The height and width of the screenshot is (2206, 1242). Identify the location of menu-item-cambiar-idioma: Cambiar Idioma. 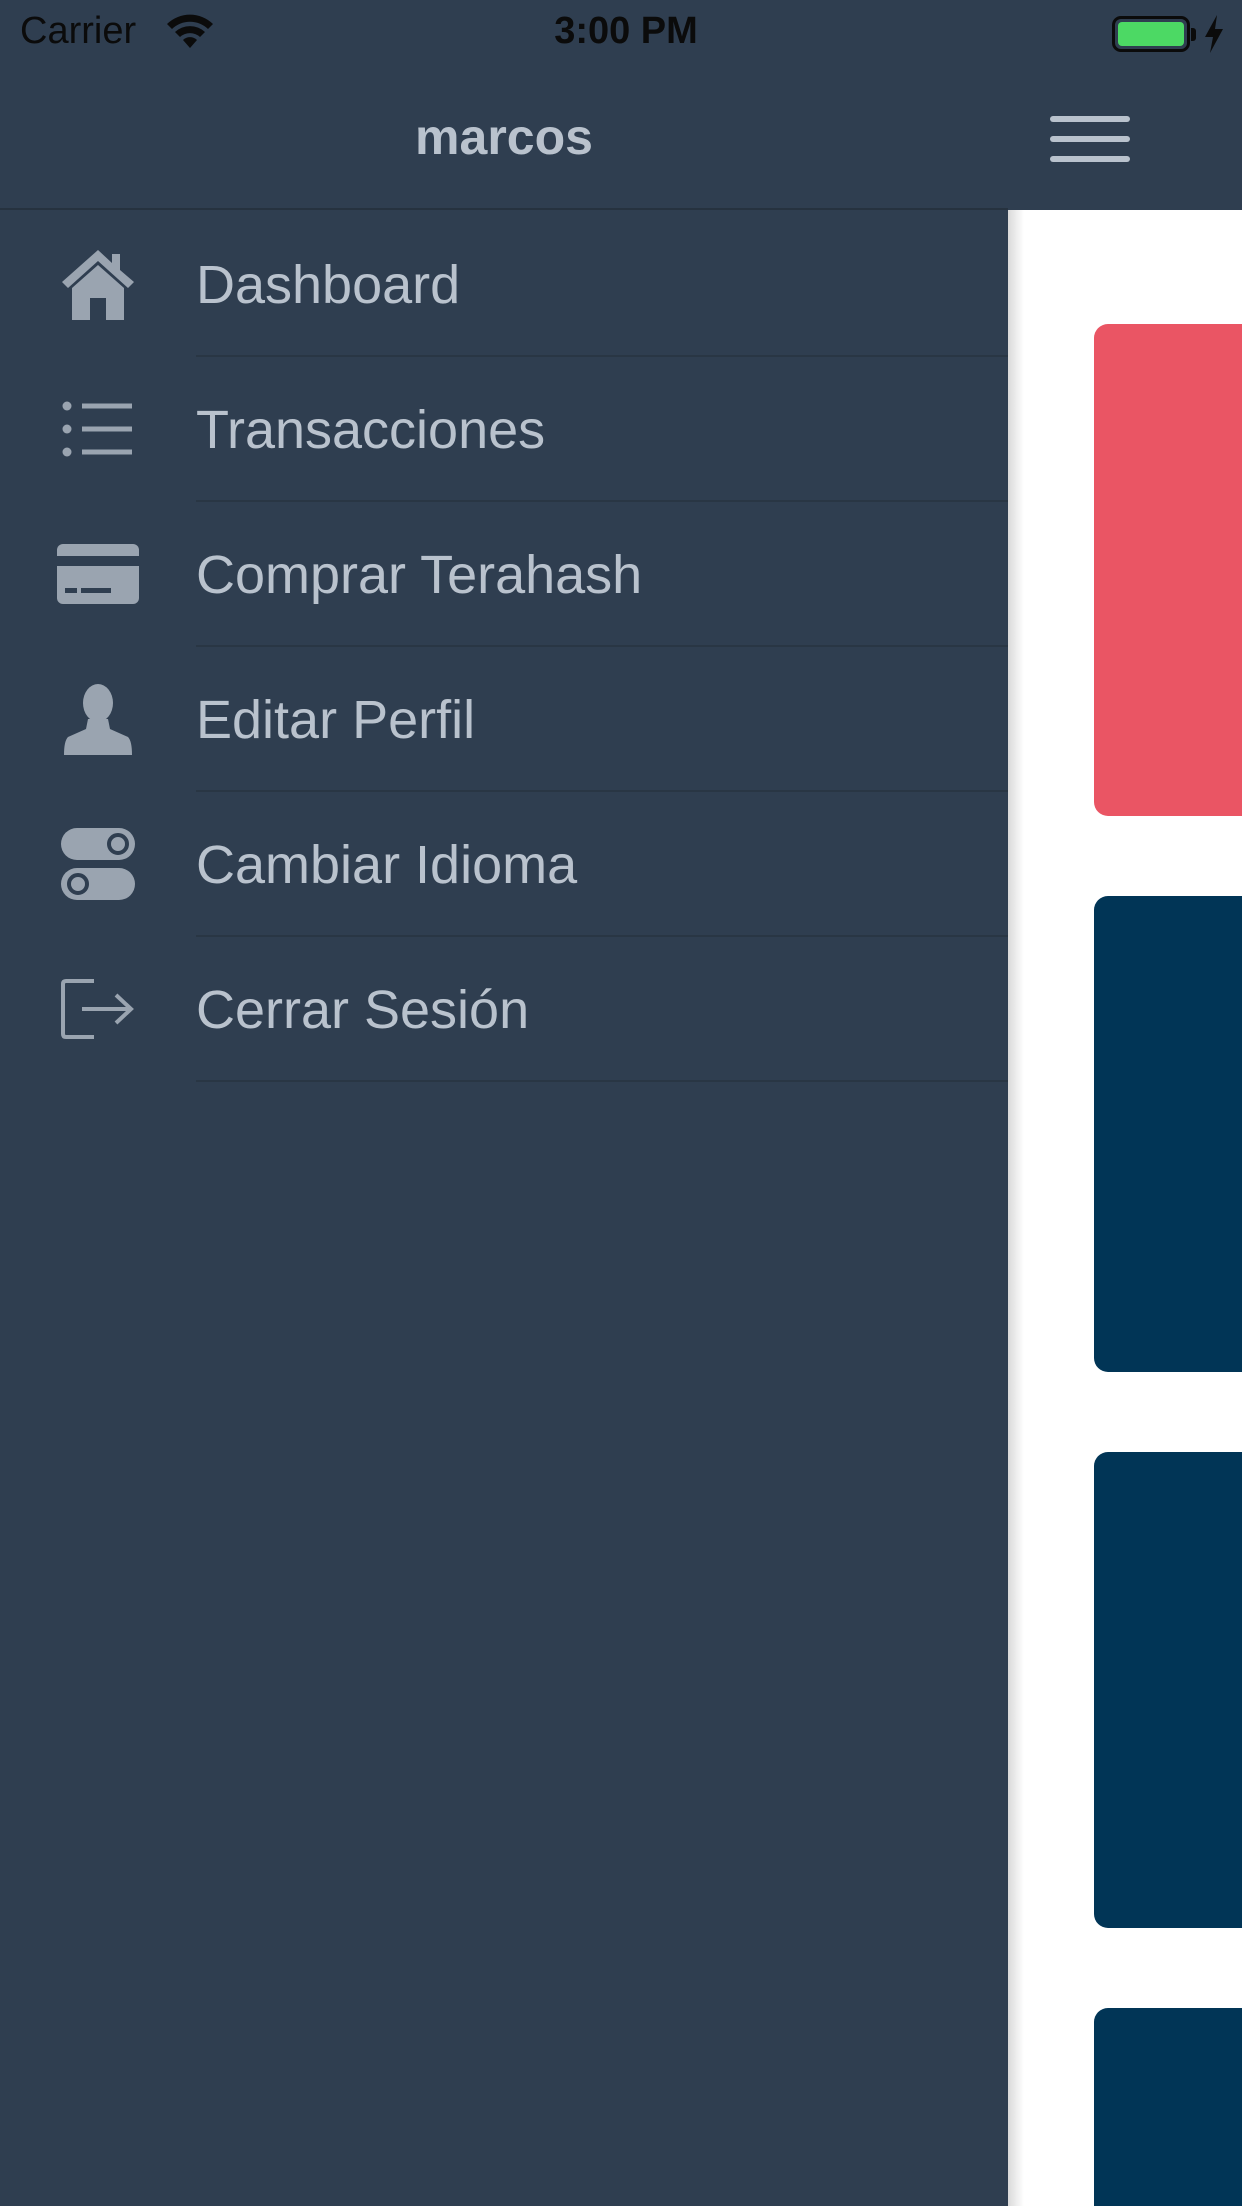
(504, 864).